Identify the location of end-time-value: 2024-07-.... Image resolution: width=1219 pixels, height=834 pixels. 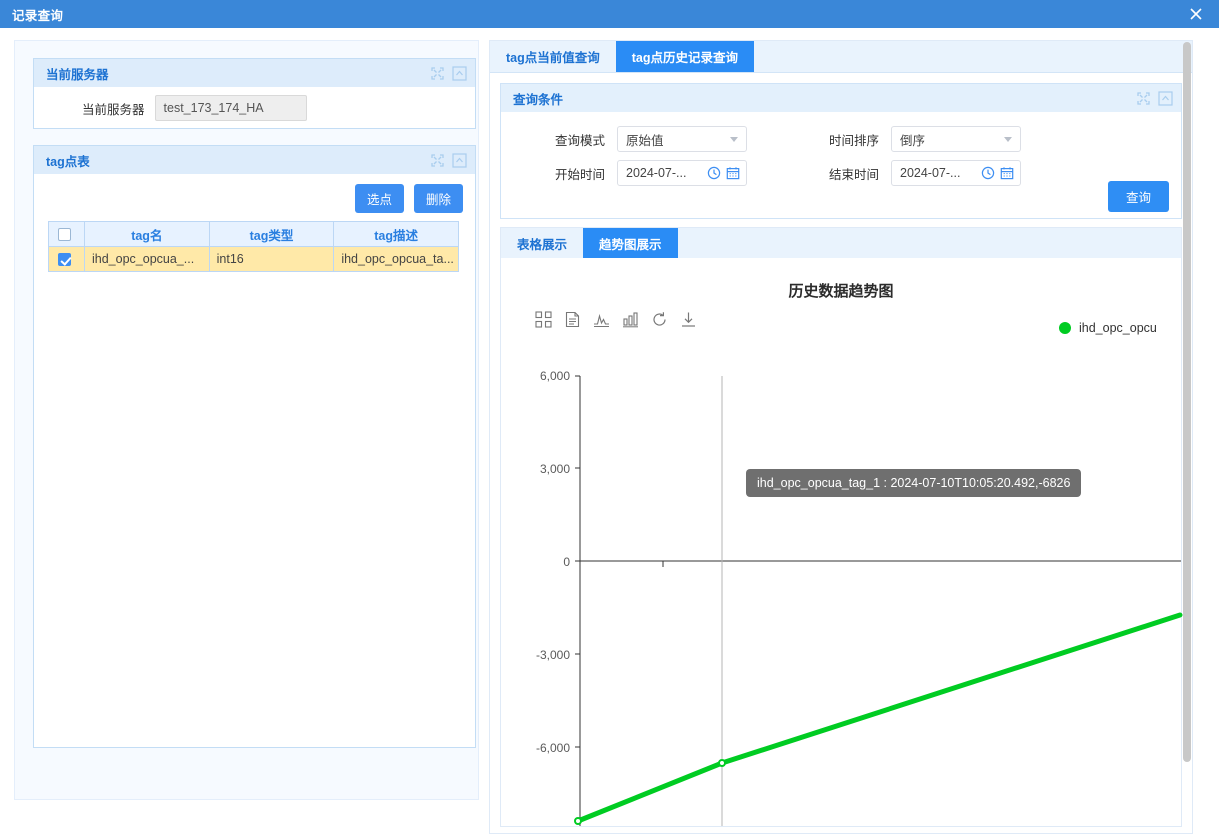
(930, 173).